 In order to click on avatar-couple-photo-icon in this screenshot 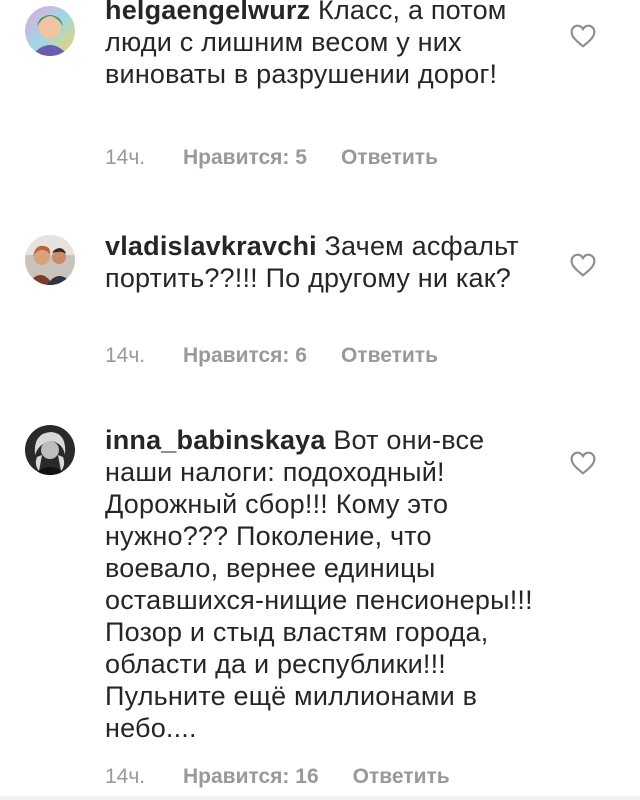, I will do `click(50, 260)`.